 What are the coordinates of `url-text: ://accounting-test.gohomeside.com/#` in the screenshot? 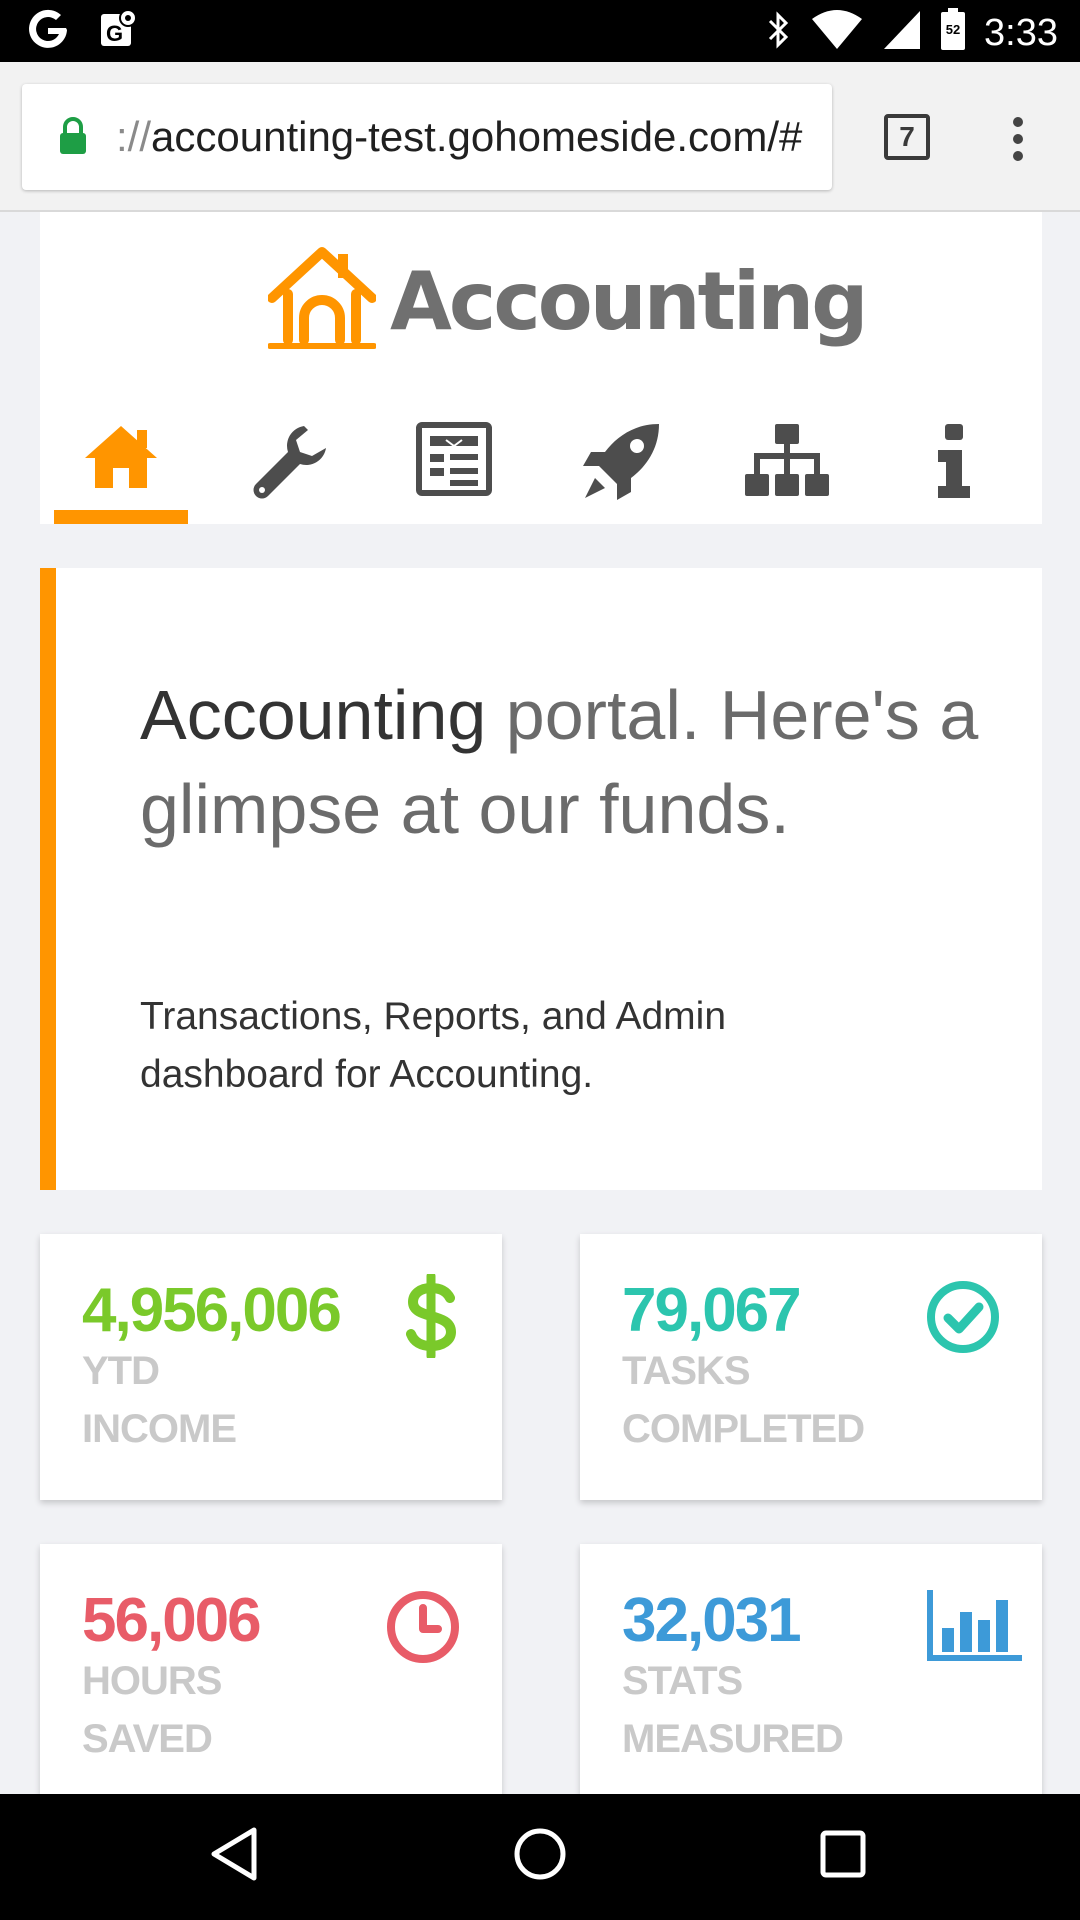 It's located at (459, 137).